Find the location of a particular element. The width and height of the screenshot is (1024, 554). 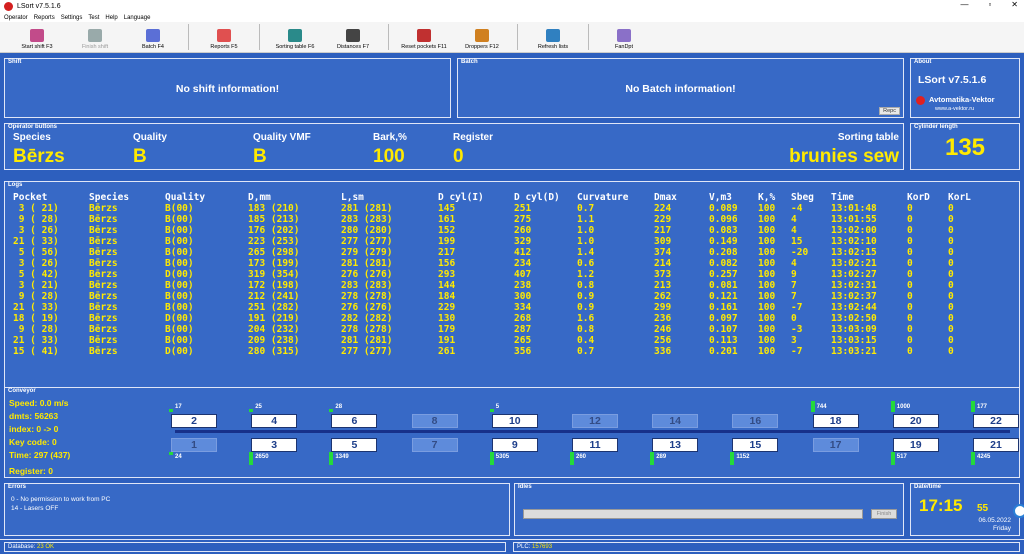

refresh-button: Refresh lists is located at coordinates (553, 37).